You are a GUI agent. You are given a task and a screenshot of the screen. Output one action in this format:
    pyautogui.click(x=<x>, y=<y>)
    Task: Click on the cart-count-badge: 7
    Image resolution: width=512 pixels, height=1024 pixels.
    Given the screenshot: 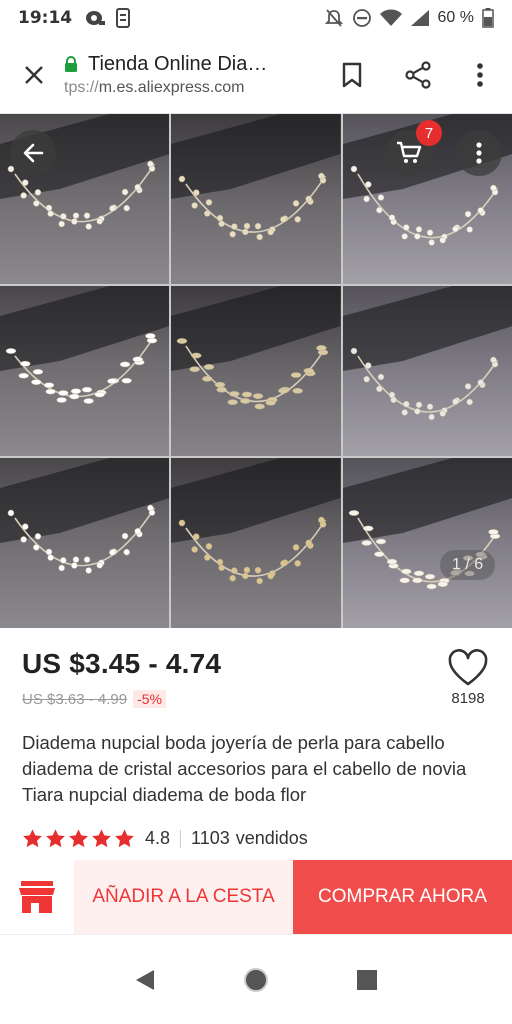 What is the action you would take?
    pyautogui.click(x=429, y=133)
    